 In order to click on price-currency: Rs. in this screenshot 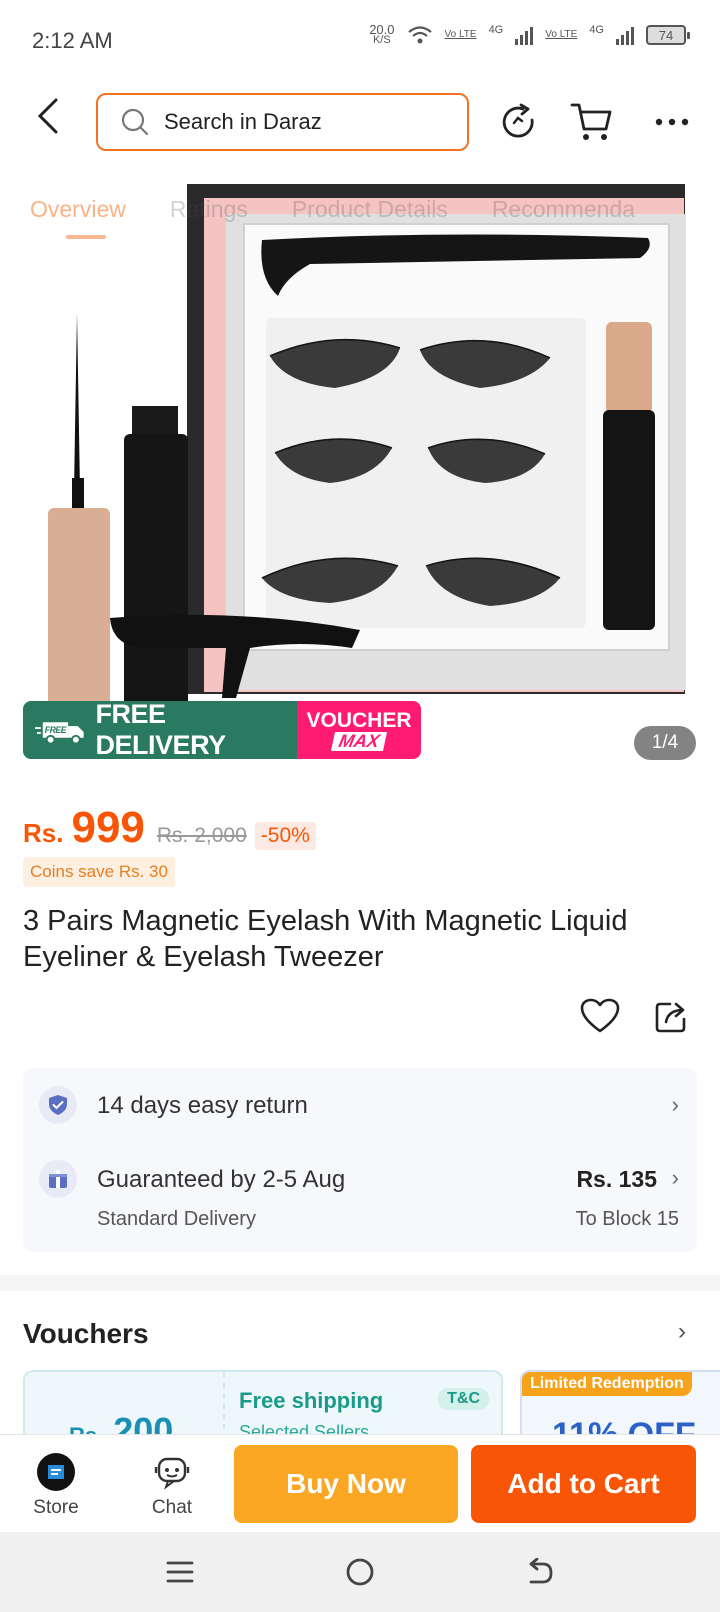, I will do `click(43, 833)`.